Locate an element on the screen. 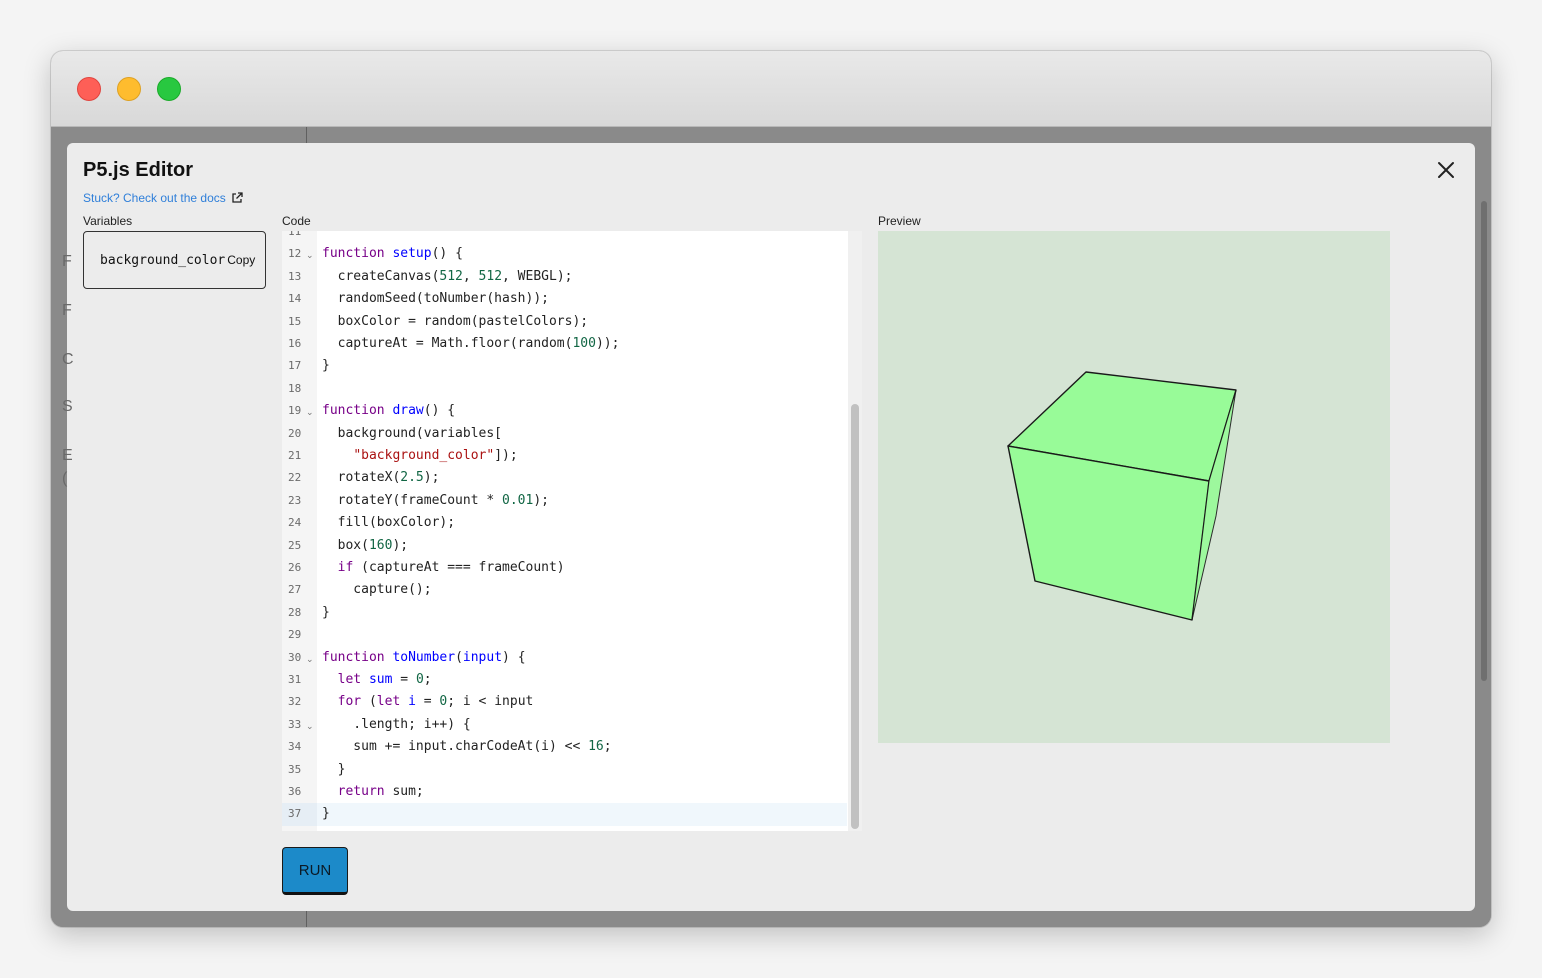 This screenshot has width=1542, height=978. line-number: 32 is located at coordinates (295, 702).